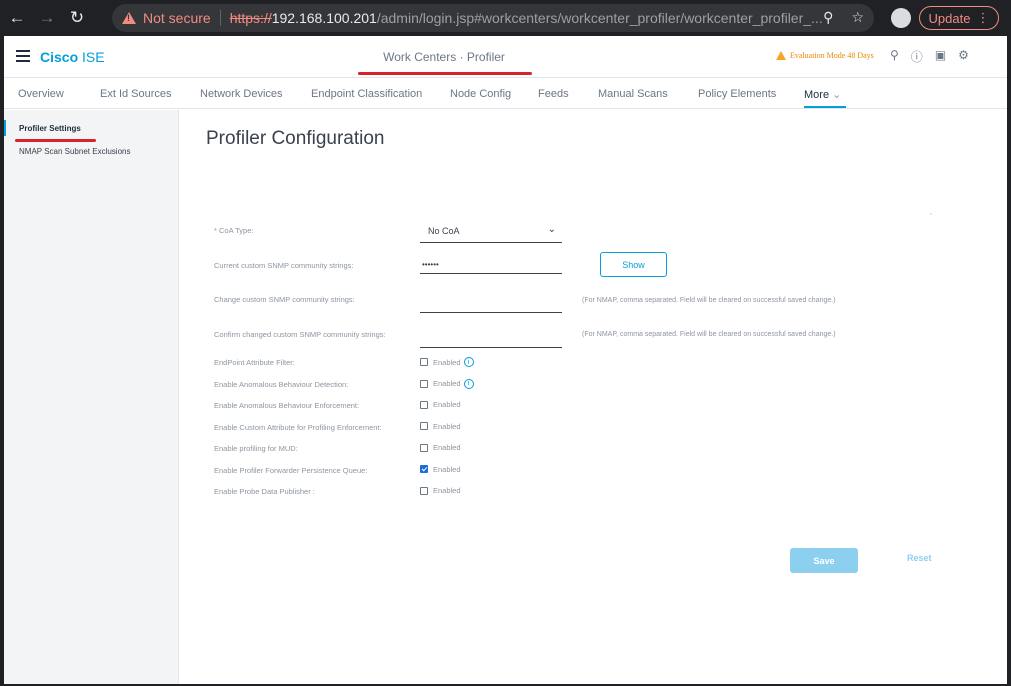 Image resolution: width=1011 pixels, height=686 pixels. What do you see at coordinates (136, 94) in the screenshot?
I see `tab-ext-id-sources: Ext Id Sources` at bounding box center [136, 94].